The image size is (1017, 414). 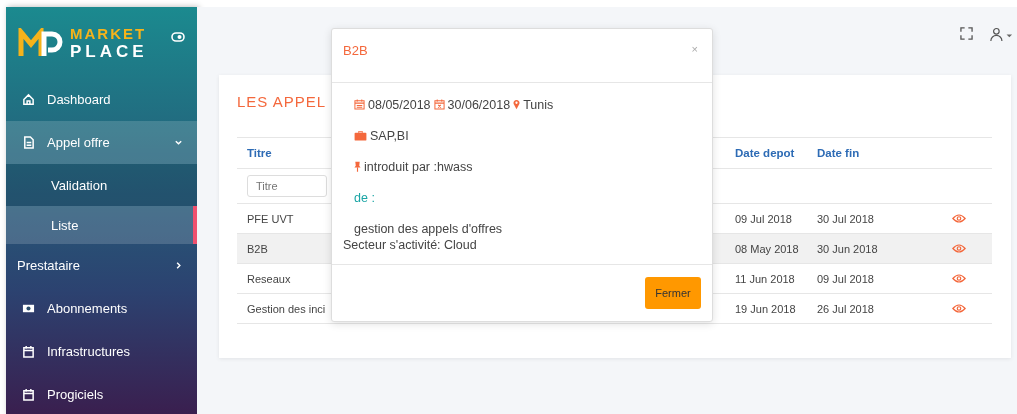 What do you see at coordinates (357, 166) in the screenshot?
I see `pin-icon` at bounding box center [357, 166].